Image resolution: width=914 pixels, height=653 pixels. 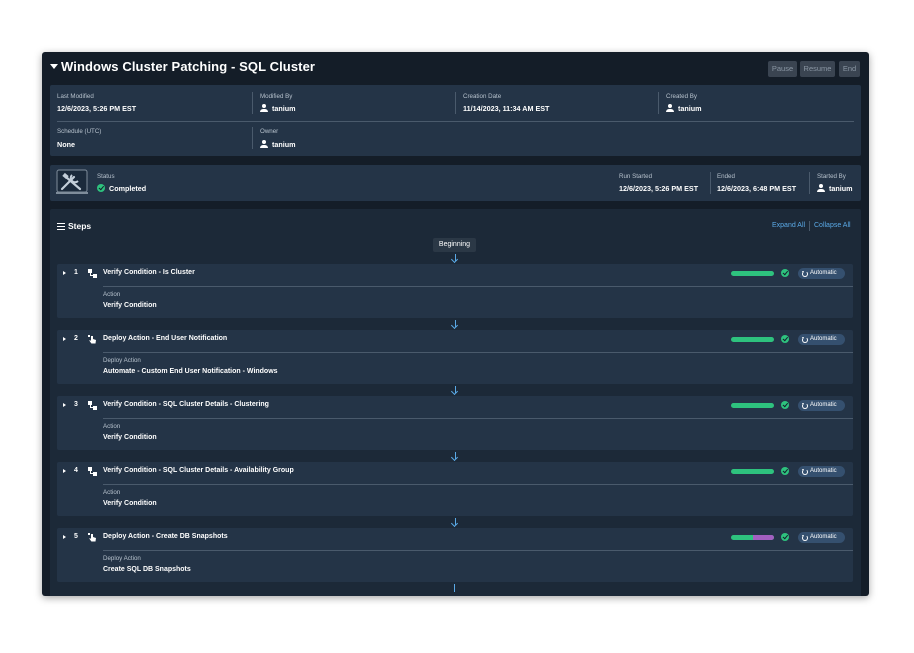 What do you see at coordinates (122, 360) in the screenshot?
I see `step-detail-label: Deploy Action` at bounding box center [122, 360].